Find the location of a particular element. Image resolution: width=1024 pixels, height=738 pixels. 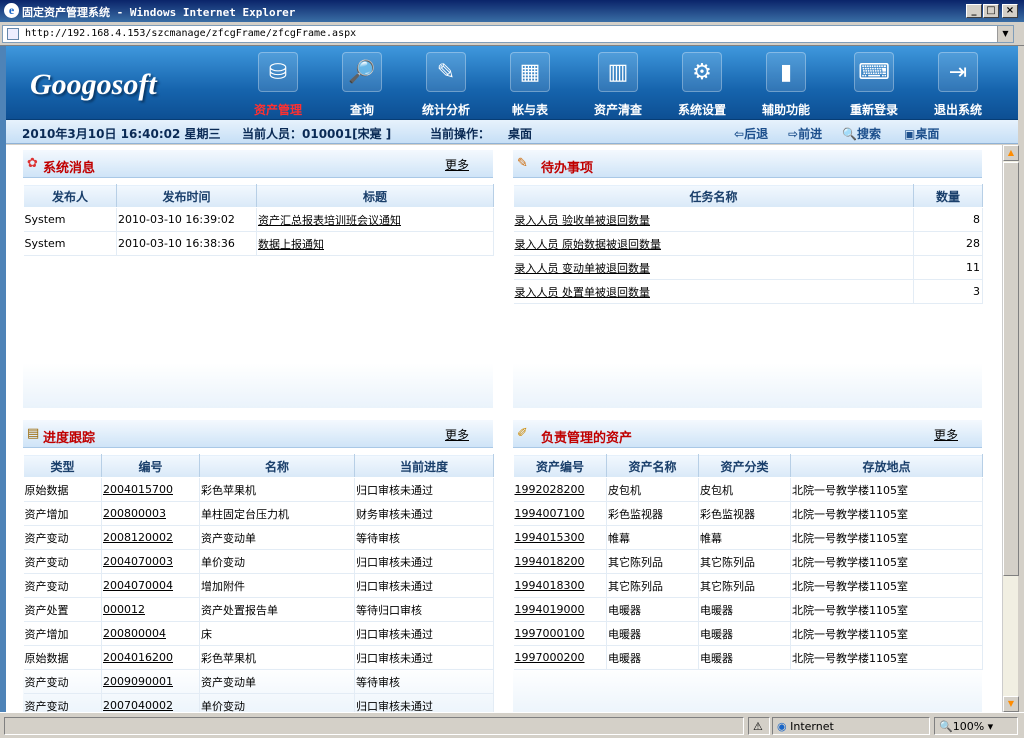

column-header: 标题 is located at coordinates (375, 196).